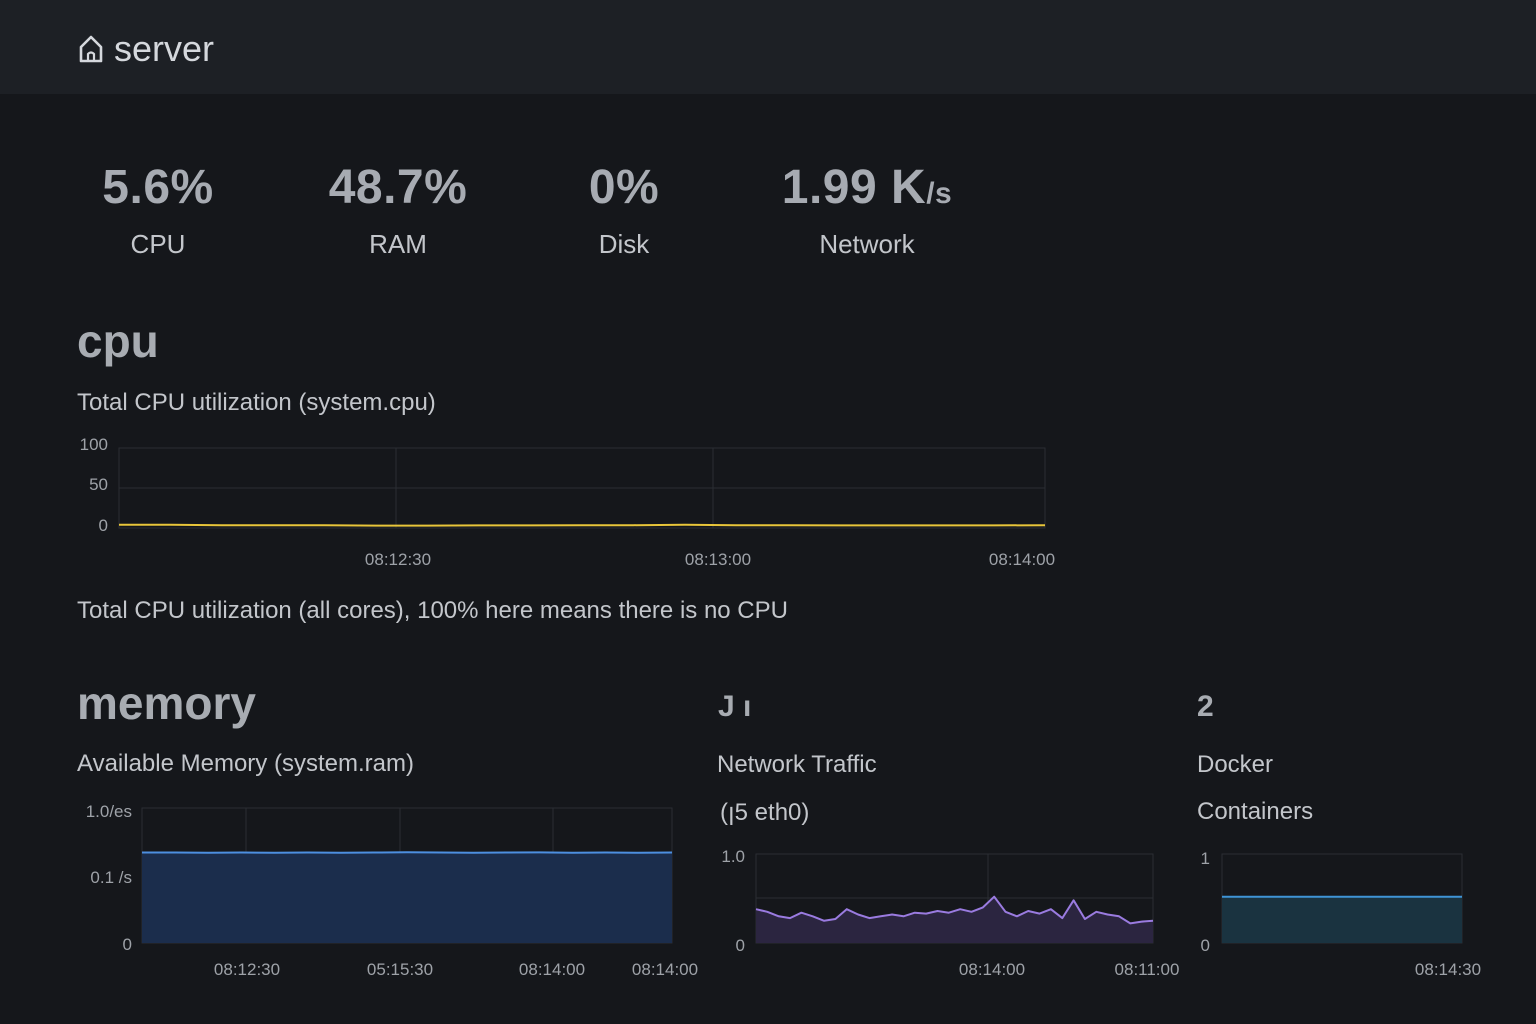 This screenshot has height=1024, width=1536. I want to click on section-title-cpu: cpu, so click(118, 341).